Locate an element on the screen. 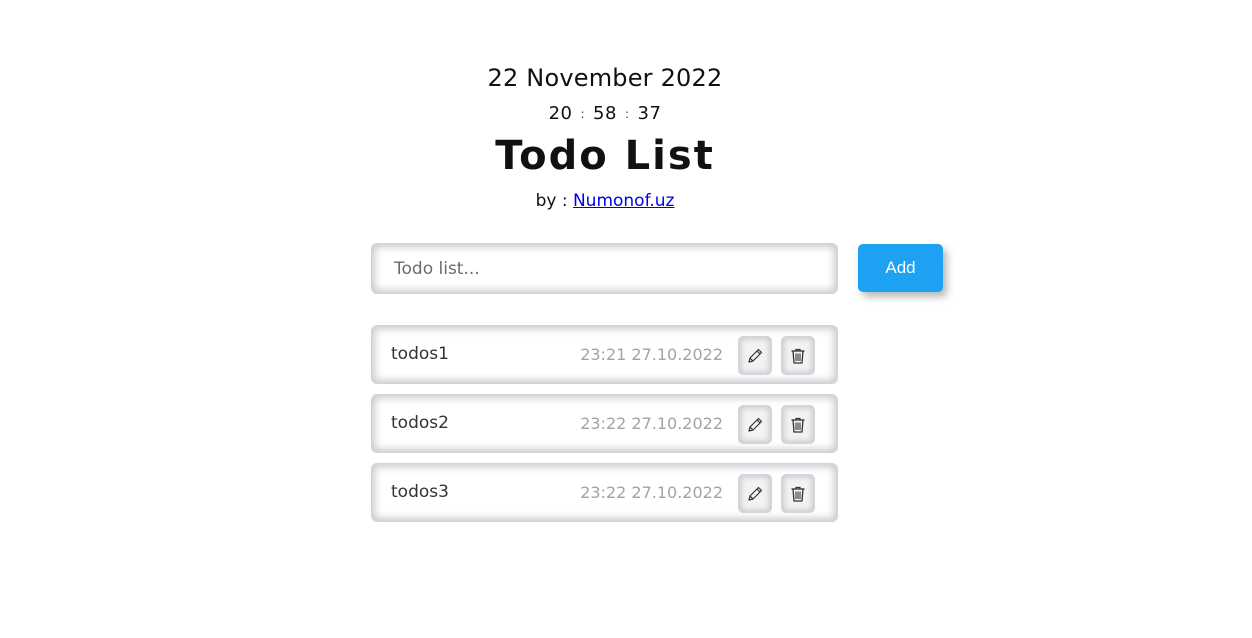 The height and width of the screenshot is (638, 1252). add-button: Add is located at coordinates (900, 268).